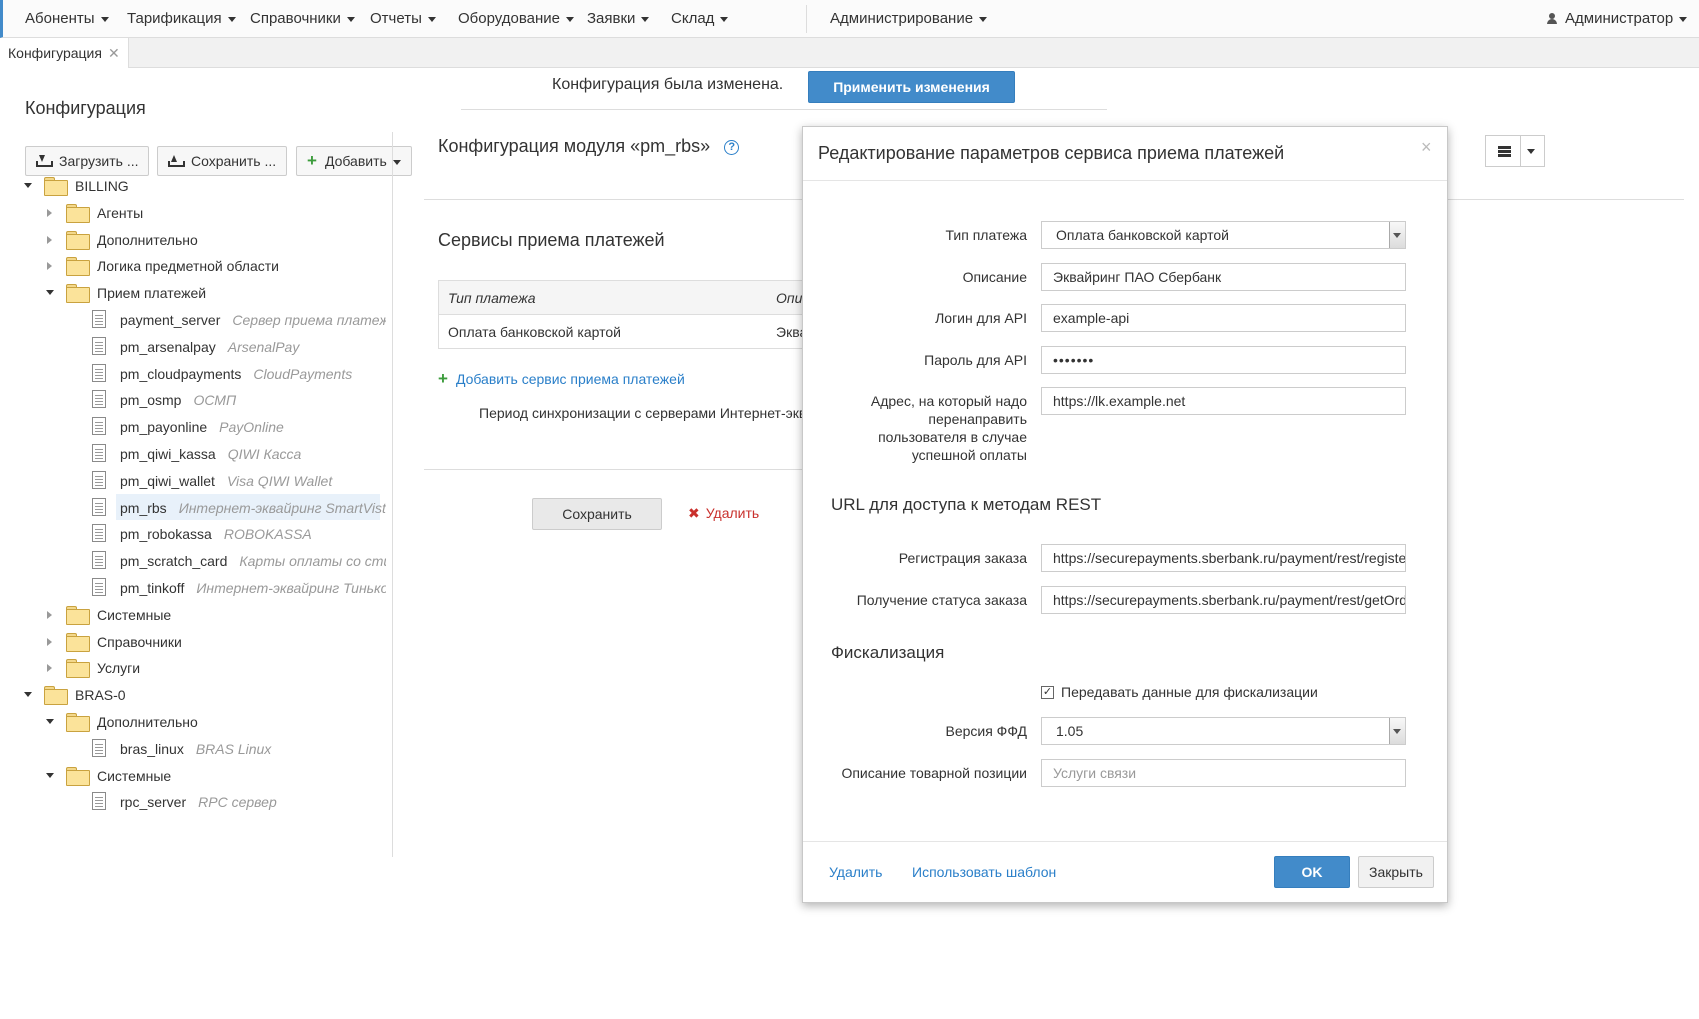  I want to click on tree-item-text: bras_linux BRAS Linux, so click(253, 749).